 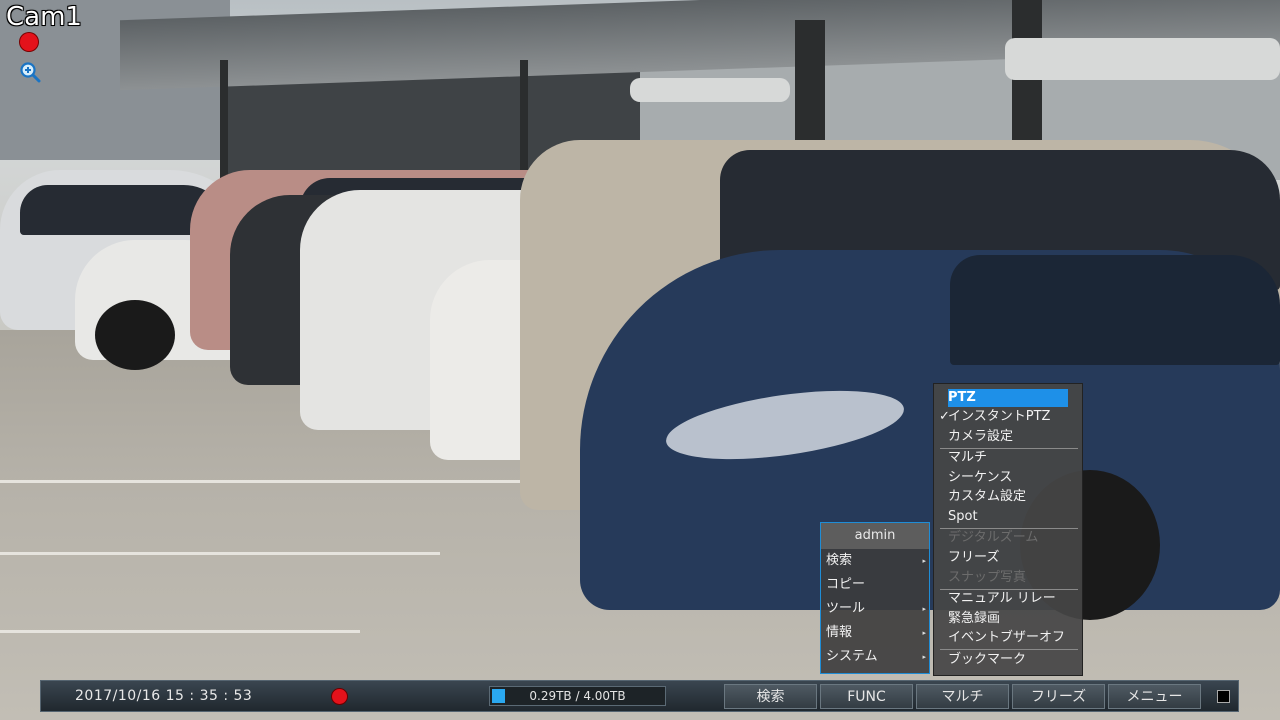 What do you see at coordinates (846, 608) in the screenshot?
I see `menu-item-label: ツール` at bounding box center [846, 608].